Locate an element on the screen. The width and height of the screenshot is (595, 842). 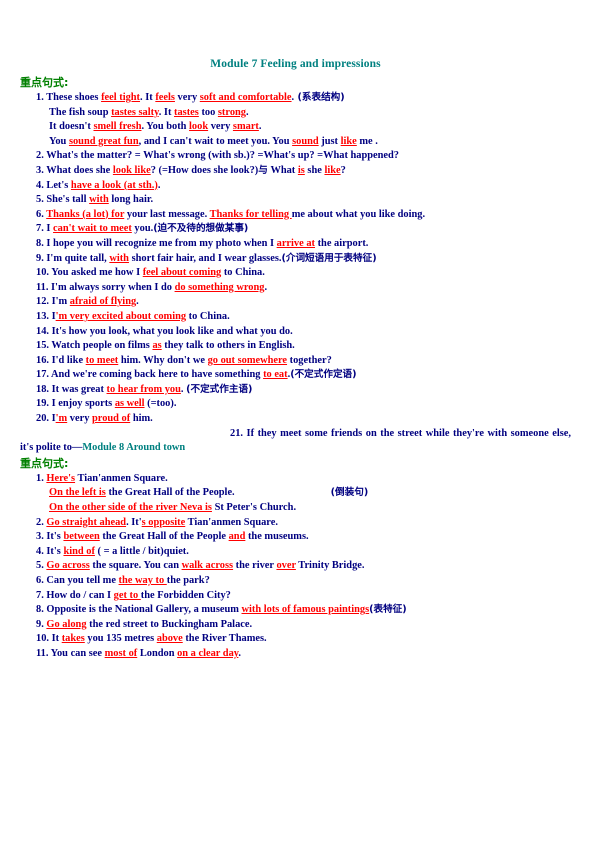
highlighted-phrase: 'm is located at coordinates (61, 419).